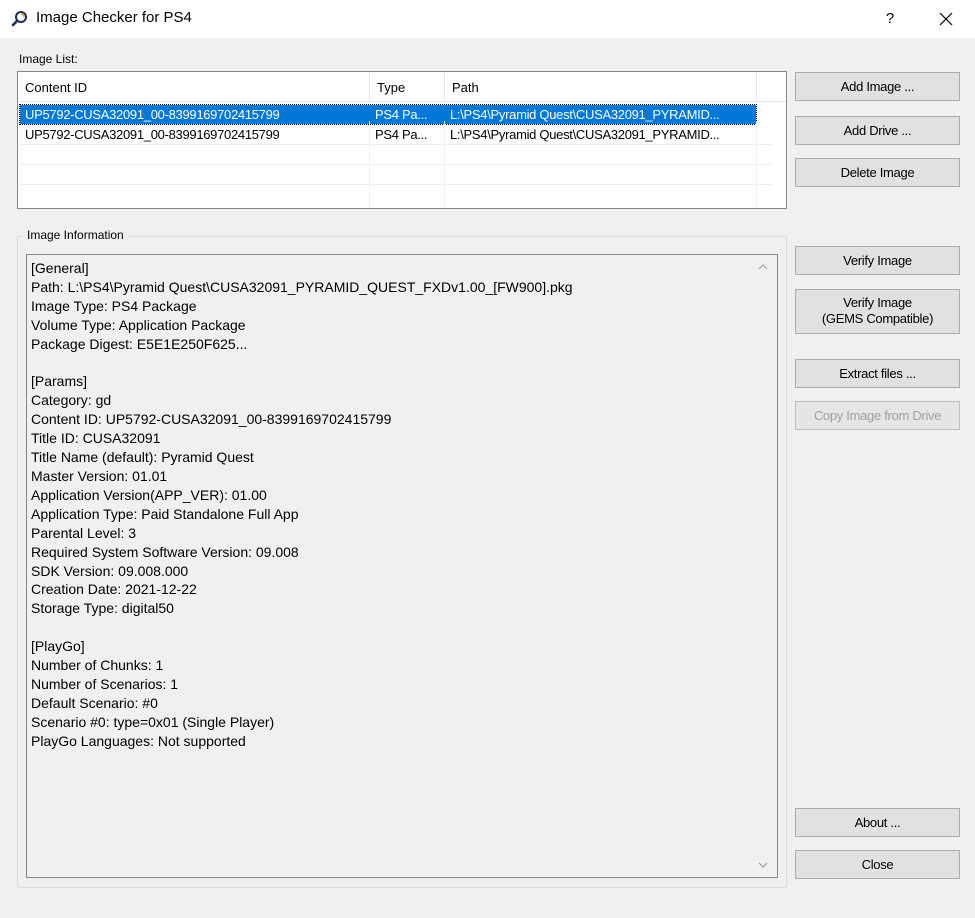 The height and width of the screenshot is (918, 975). What do you see at coordinates (487, 19) in the screenshot?
I see `title-bar: Image Checker for PS4 ?` at bounding box center [487, 19].